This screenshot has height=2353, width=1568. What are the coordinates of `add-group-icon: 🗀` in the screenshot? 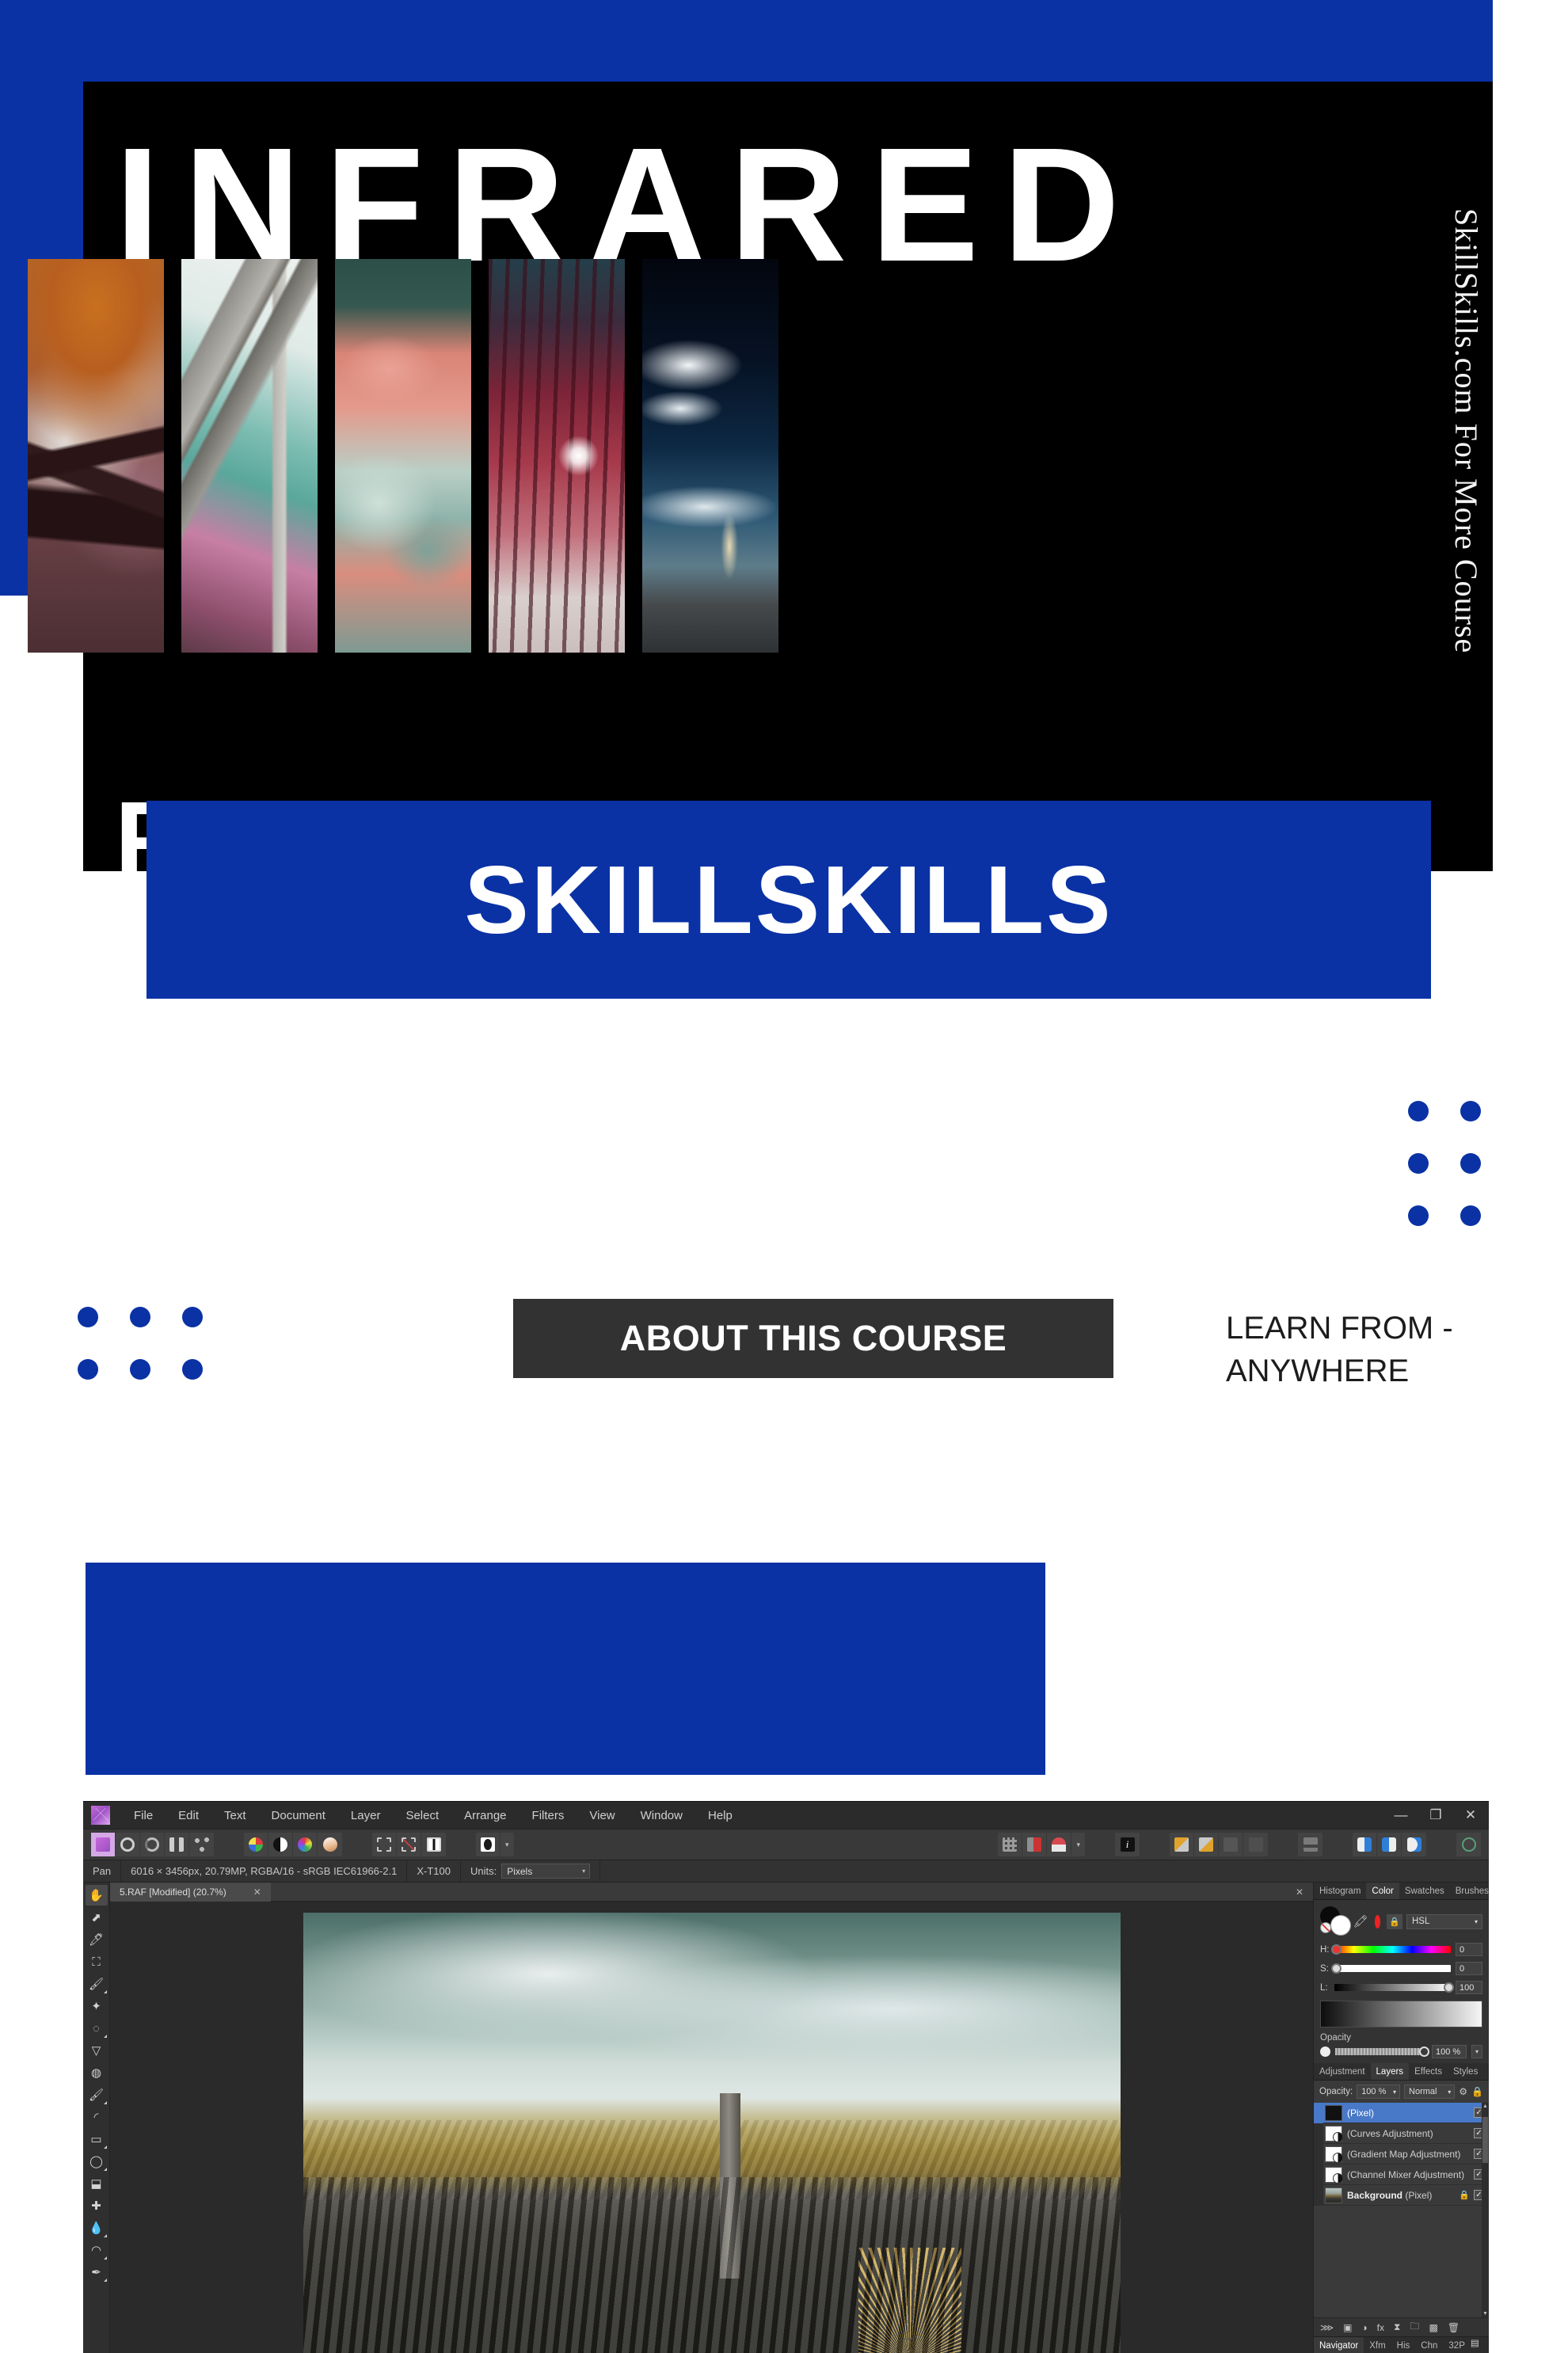 It's located at (1414, 2327).